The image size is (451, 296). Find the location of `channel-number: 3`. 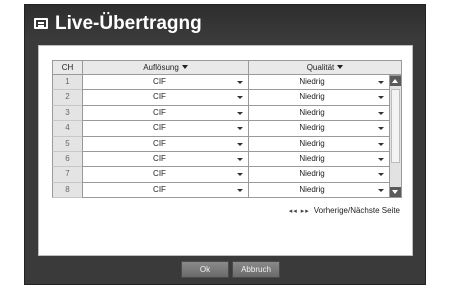

channel-number: 3 is located at coordinates (67, 113).